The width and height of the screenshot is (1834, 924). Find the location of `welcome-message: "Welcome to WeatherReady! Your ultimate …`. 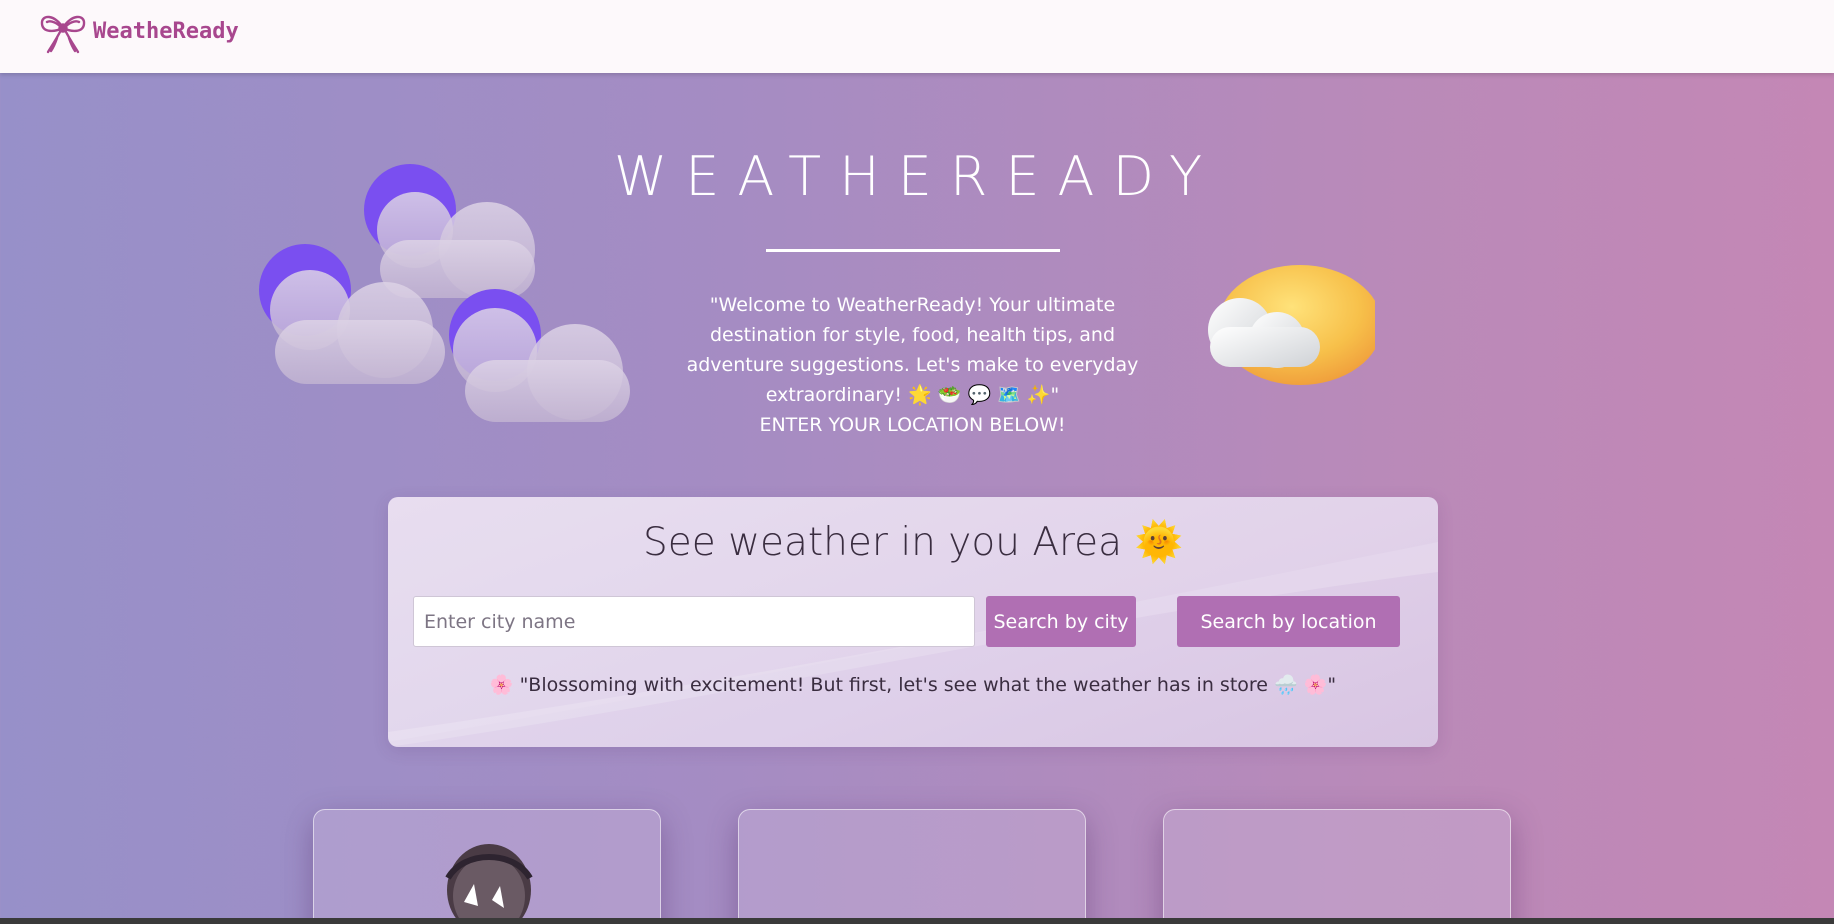

welcome-message: "Welcome to WeatherReady! Your ultimate … is located at coordinates (912, 350).